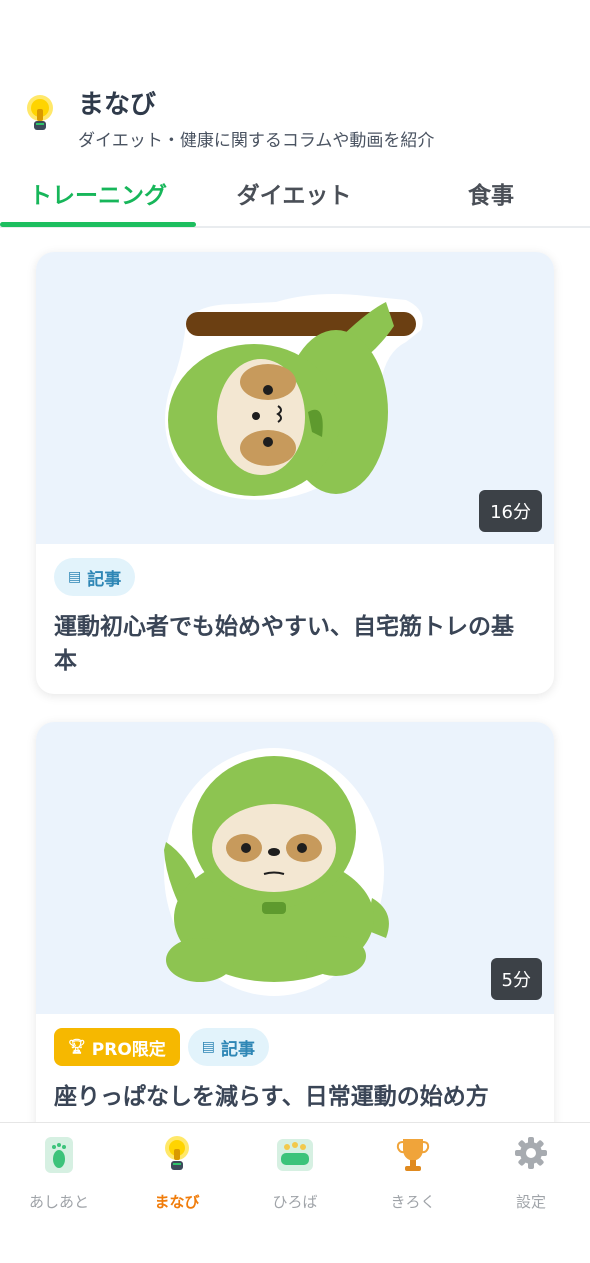  I want to click on nav-label: まなび, so click(177, 1202).